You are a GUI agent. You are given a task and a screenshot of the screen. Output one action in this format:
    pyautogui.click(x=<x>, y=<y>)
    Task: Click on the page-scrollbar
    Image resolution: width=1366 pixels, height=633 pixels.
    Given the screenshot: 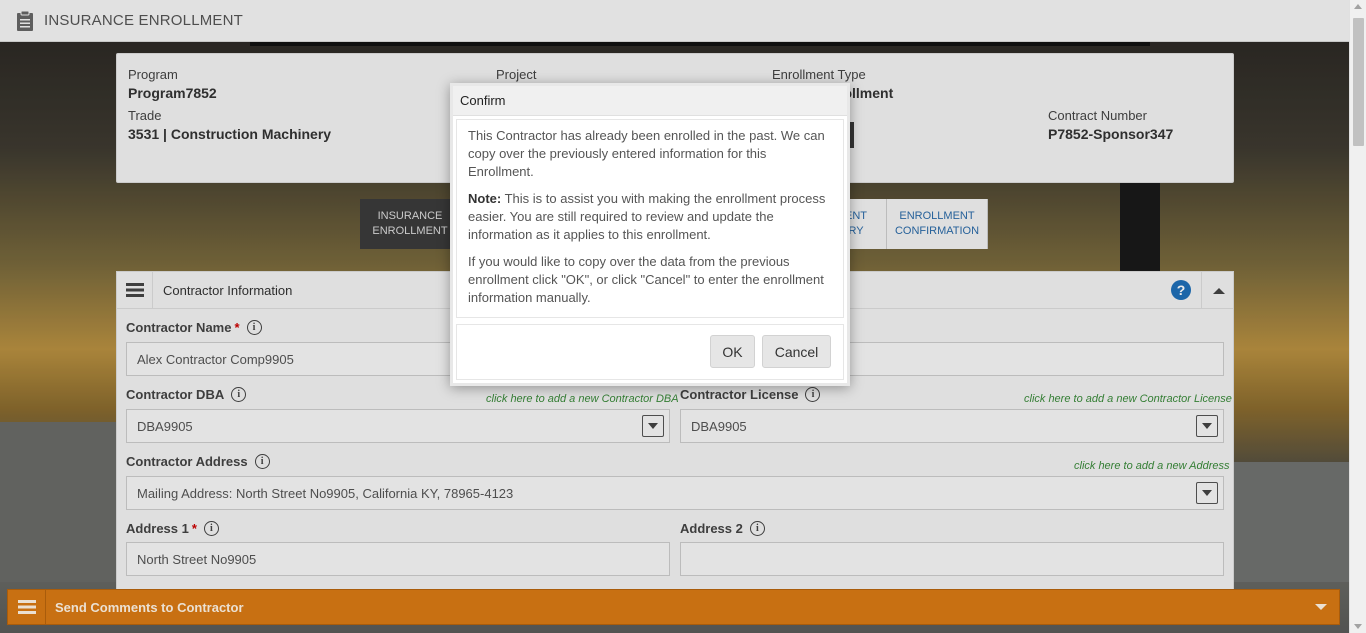 What is the action you would take?
    pyautogui.click(x=1357, y=316)
    